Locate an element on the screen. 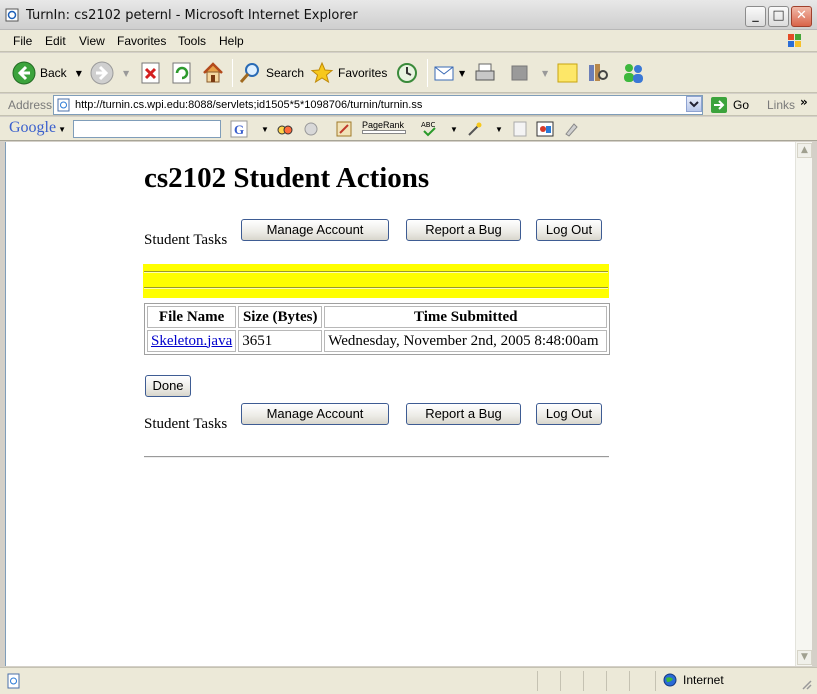 The image size is (817, 694). google-blogger-button is located at coordinates (344, 129).